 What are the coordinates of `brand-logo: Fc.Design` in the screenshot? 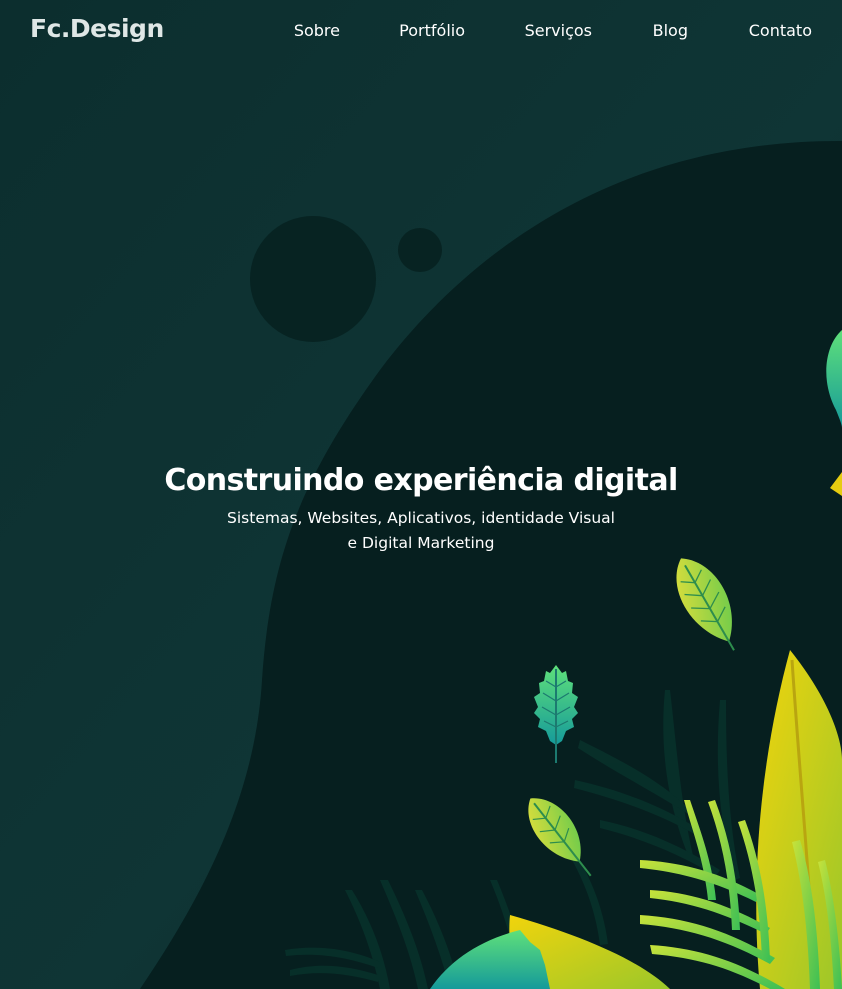 It's located at (97, 28).